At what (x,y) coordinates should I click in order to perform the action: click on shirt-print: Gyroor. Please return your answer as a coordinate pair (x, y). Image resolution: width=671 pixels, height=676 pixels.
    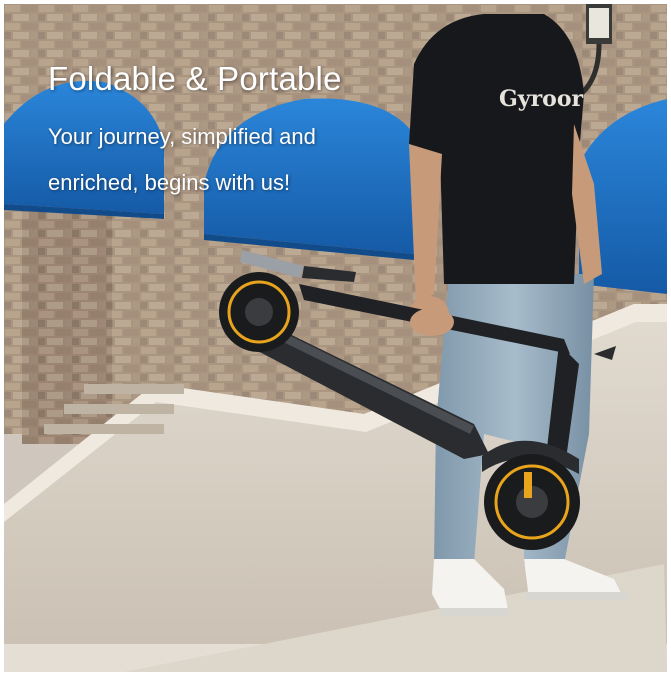
    Looking at the image, I should click on (541, 99).